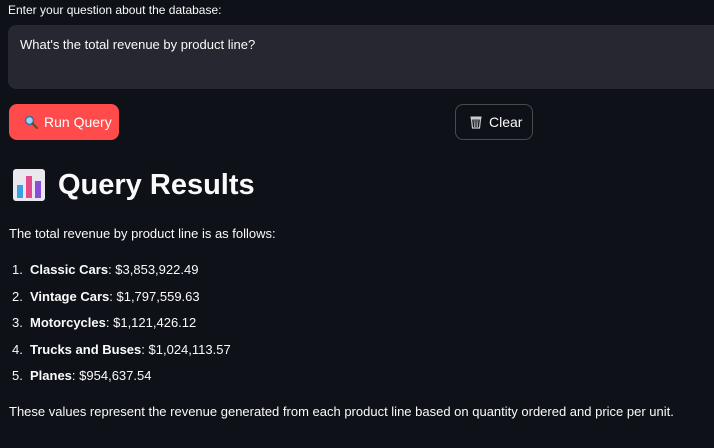  I want to click on list-item: 3. Motorcycles: $1,121,426.12, so click(121, 328).